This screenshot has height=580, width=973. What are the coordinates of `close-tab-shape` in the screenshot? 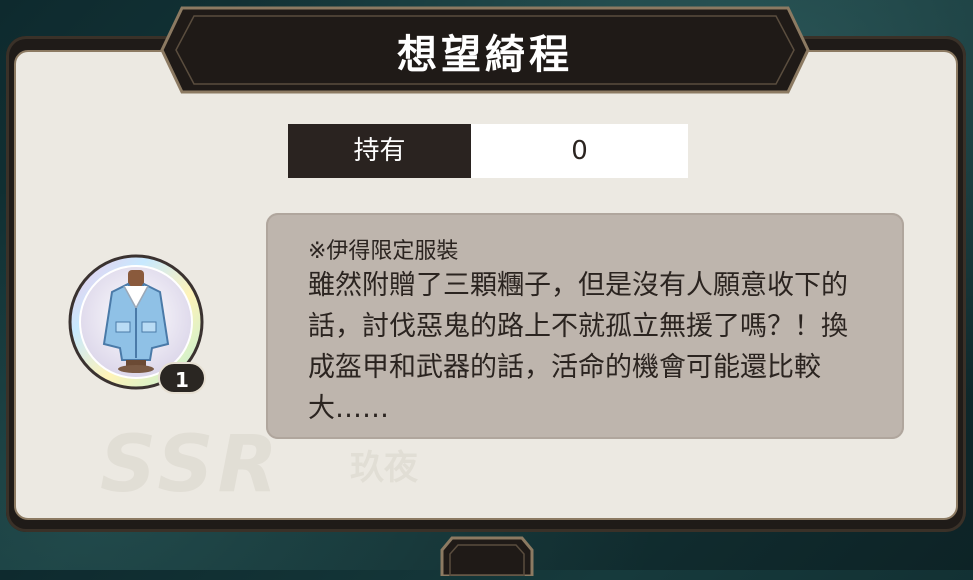 It's located at (487, 557).